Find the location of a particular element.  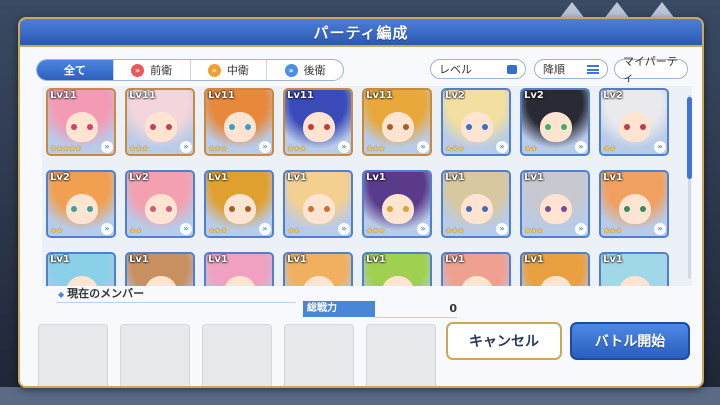

role-filter-tabs: 全て » 前衛 » 中衛 » 後衛 is located at coordinates (190, 70).